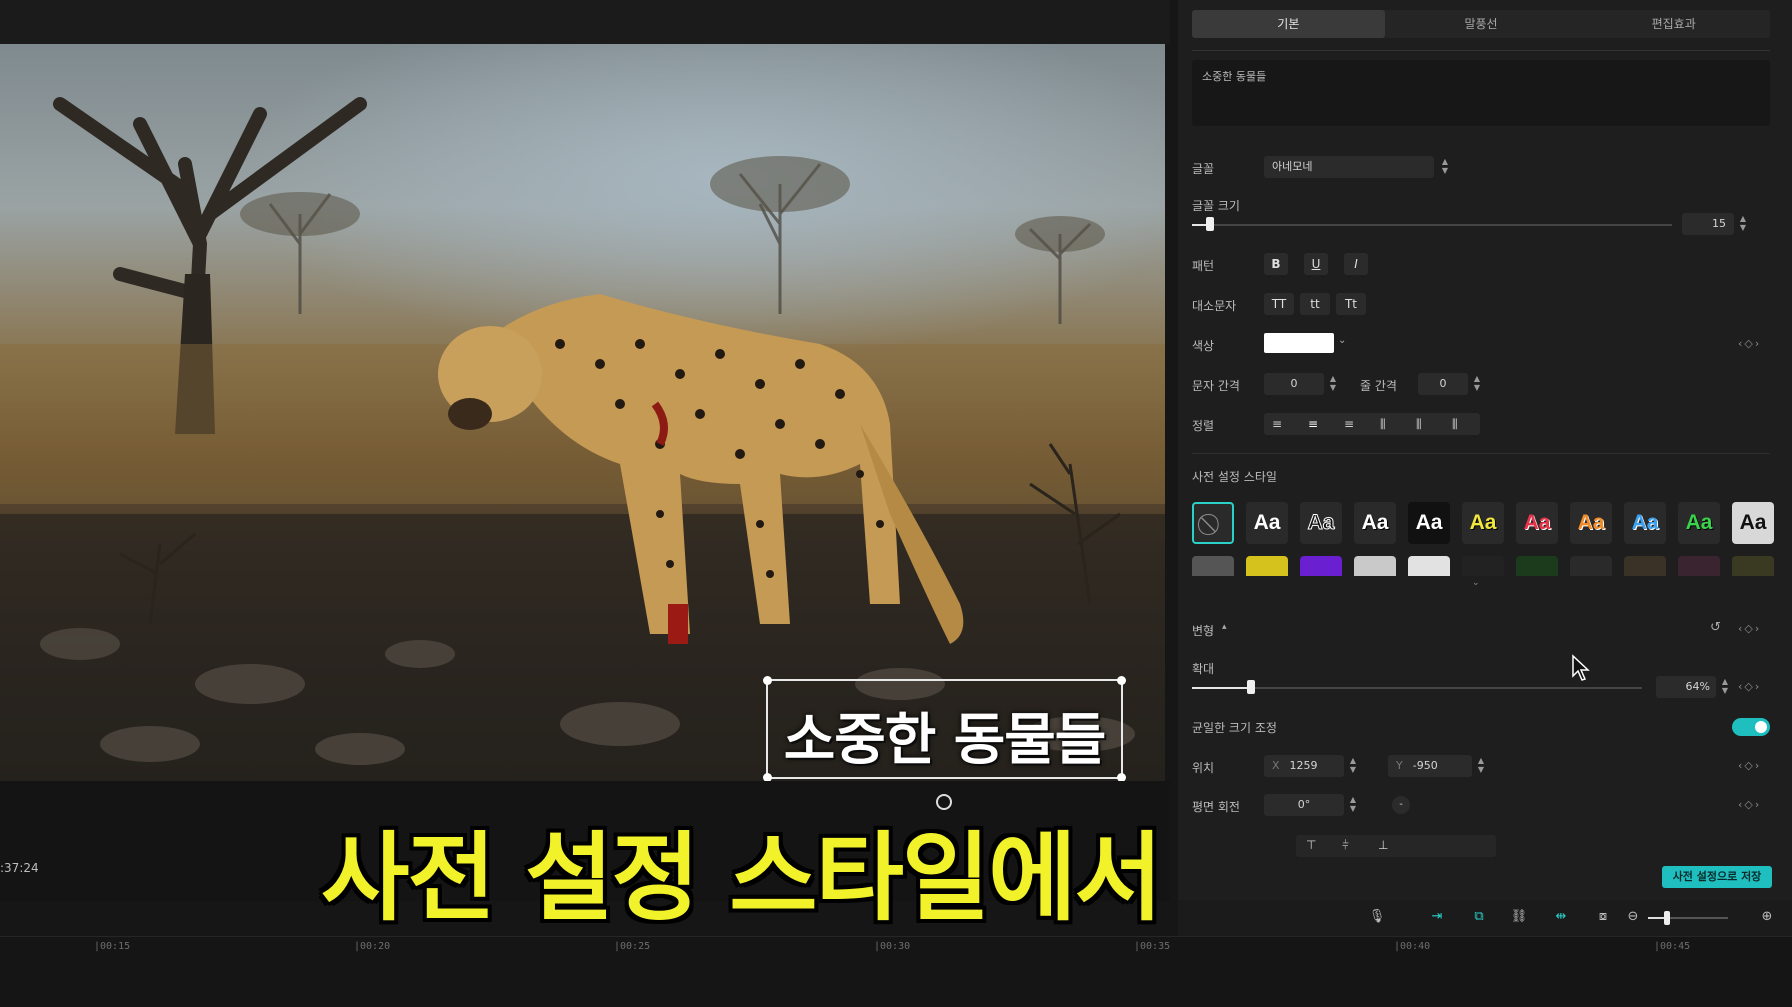  What do you see at coordinates (1216, 206) in the screenshot?
I see `font-size-label: 글꼴 크기` at bounding box center [1216, 206].